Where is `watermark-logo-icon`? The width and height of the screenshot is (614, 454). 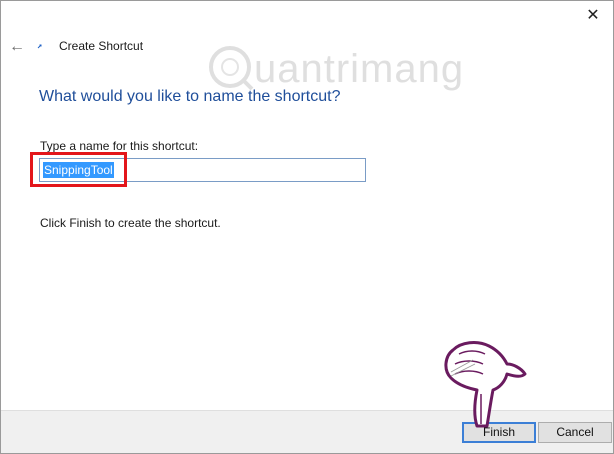
watermark-logo-icon is located at coordinates (231, 68).